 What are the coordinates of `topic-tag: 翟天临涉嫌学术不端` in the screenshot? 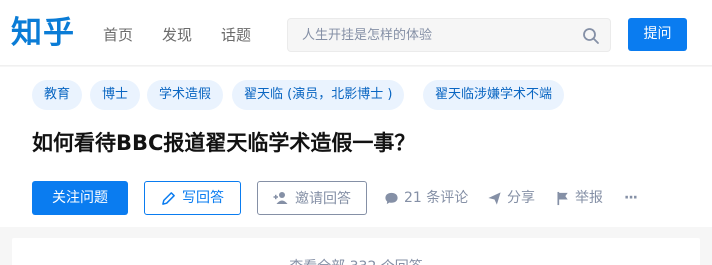 It's located at (494, 95).